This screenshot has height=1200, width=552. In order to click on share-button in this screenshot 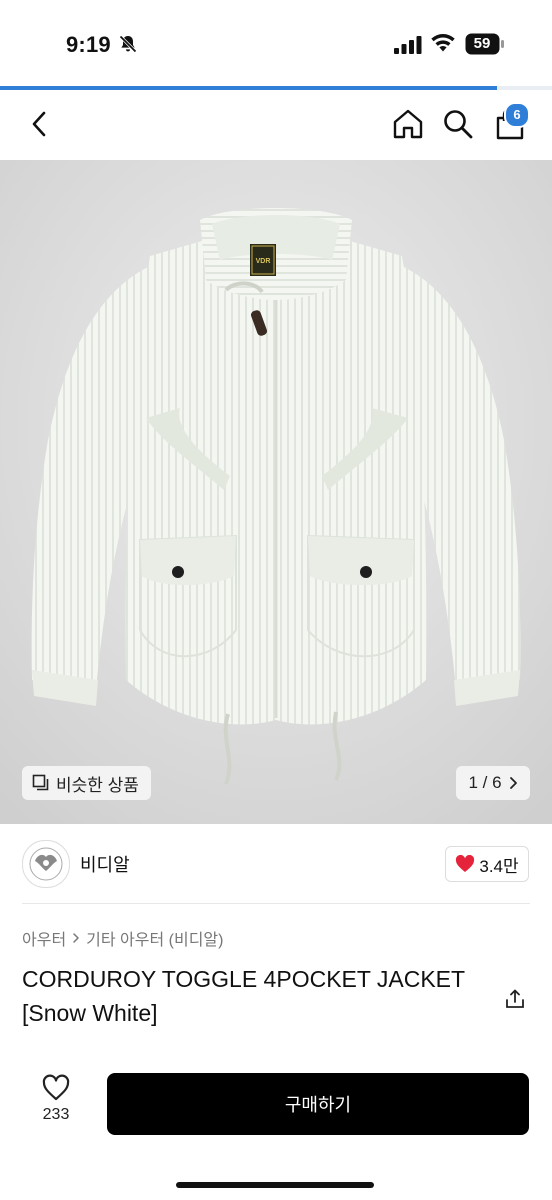, I will do `click(515, 999)`.